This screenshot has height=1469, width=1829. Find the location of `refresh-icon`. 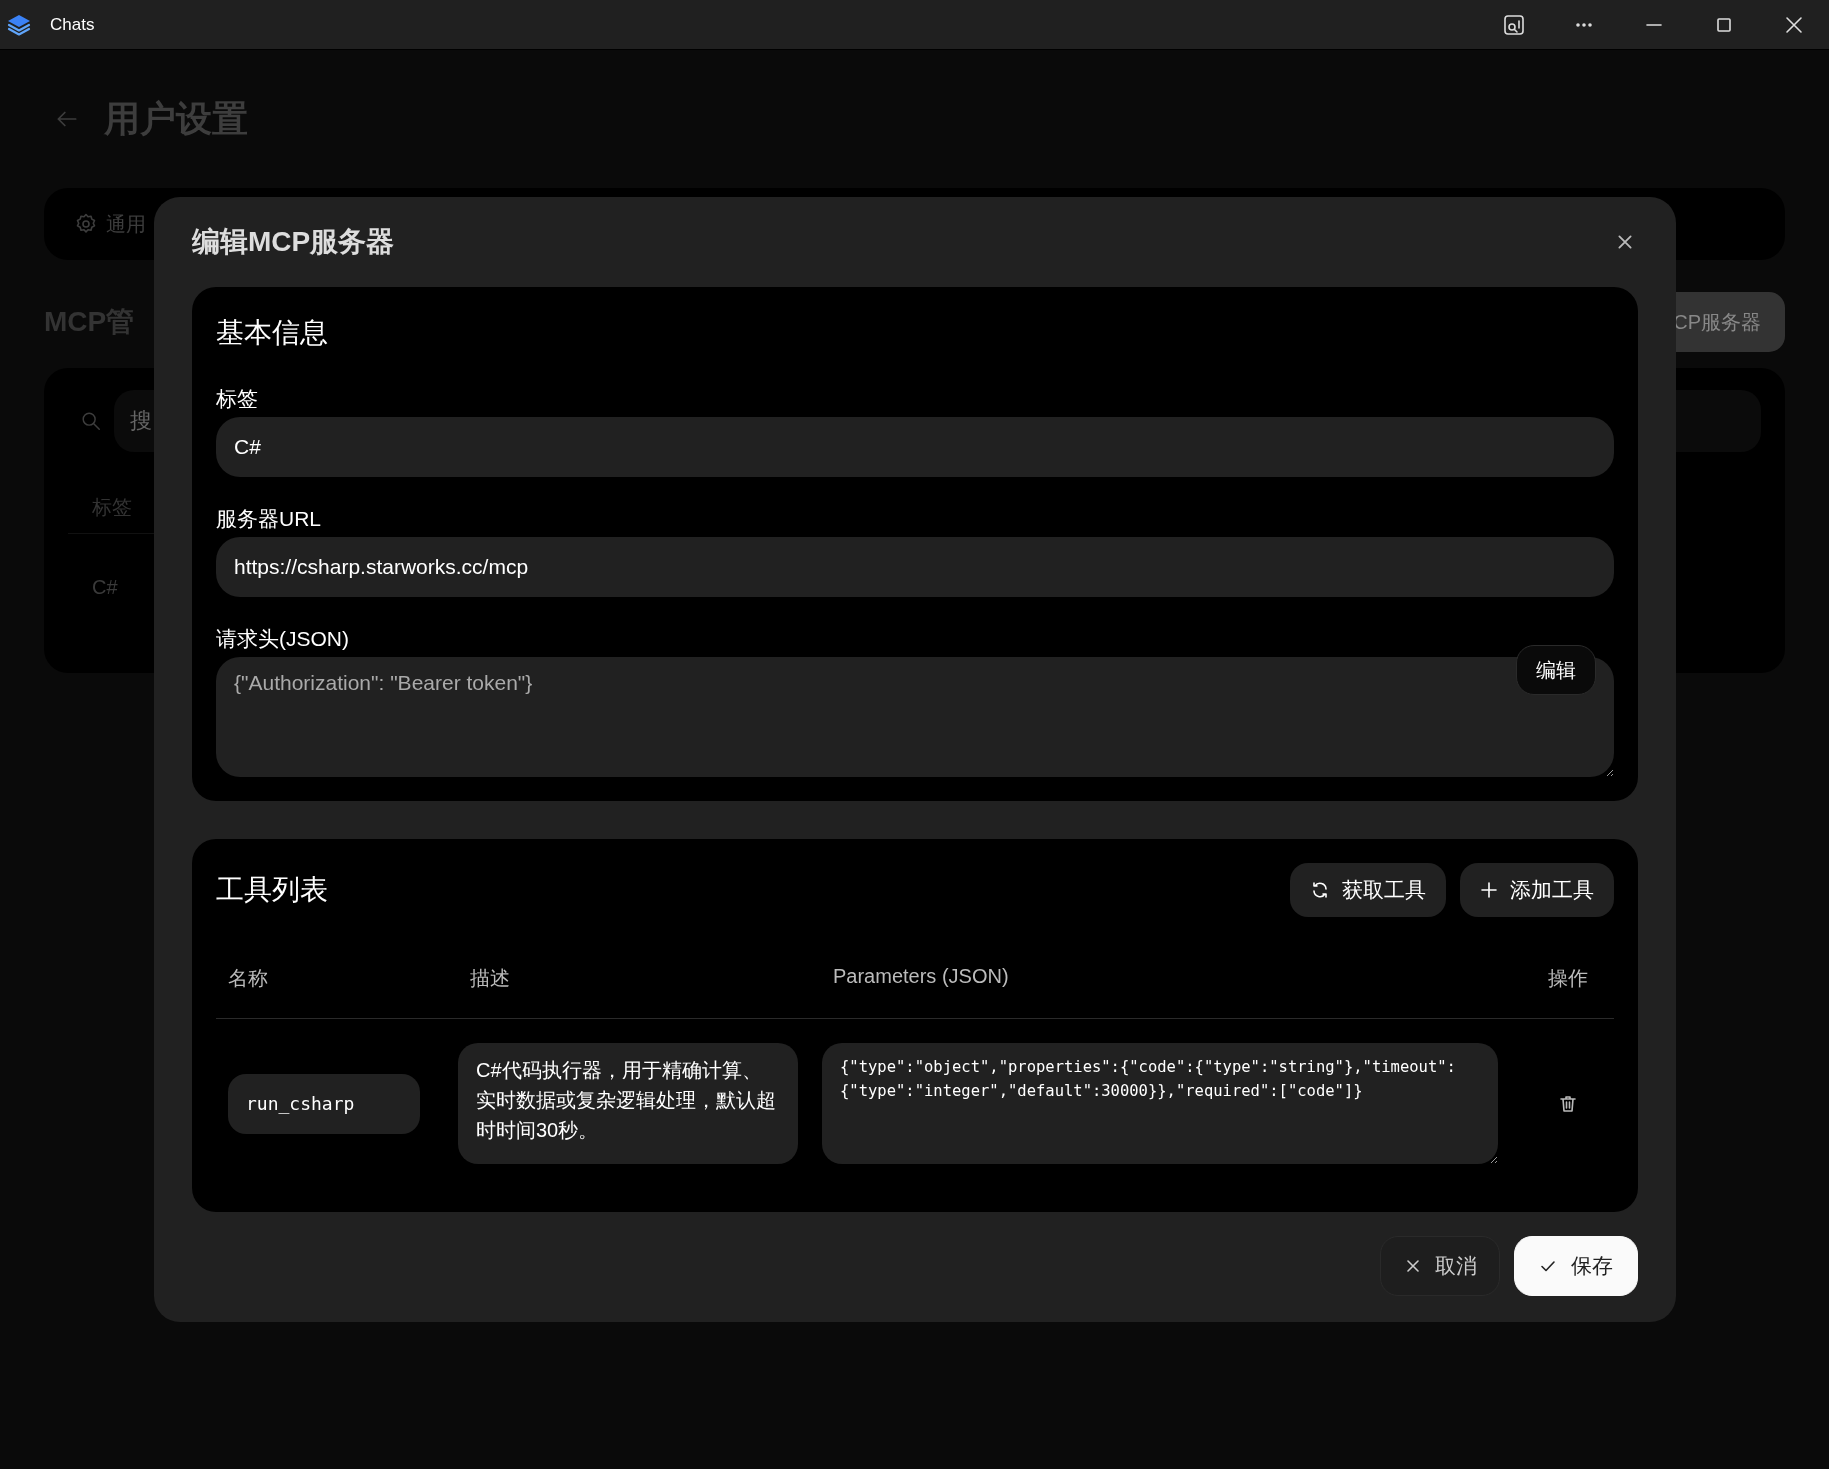

refresh-icon is located at coordinates (1320, 890).